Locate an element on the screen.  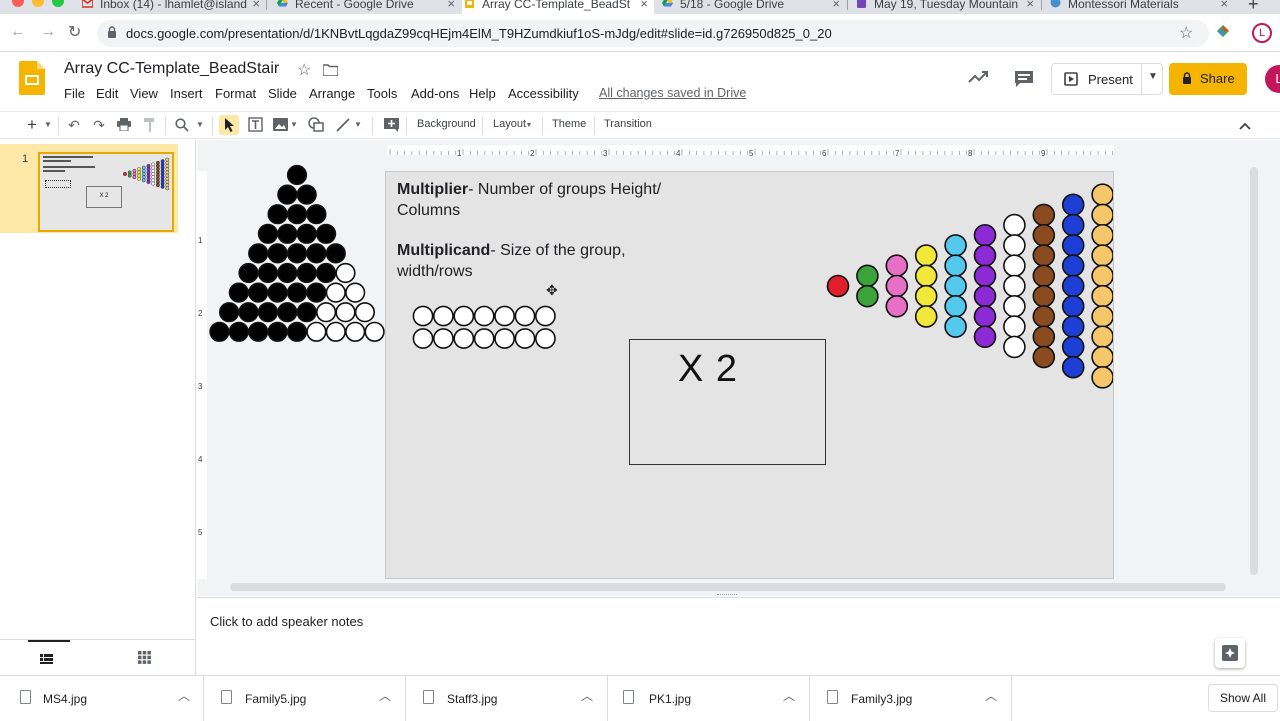
new-slide-dropdown-icon: ▼ is located at coordinates (48, 125).